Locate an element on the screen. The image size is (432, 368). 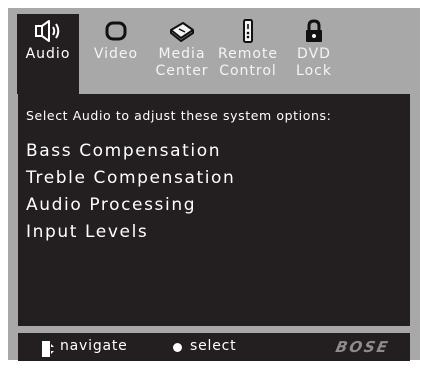
bose-logo: BOSE is located at coordinates (363, 347).